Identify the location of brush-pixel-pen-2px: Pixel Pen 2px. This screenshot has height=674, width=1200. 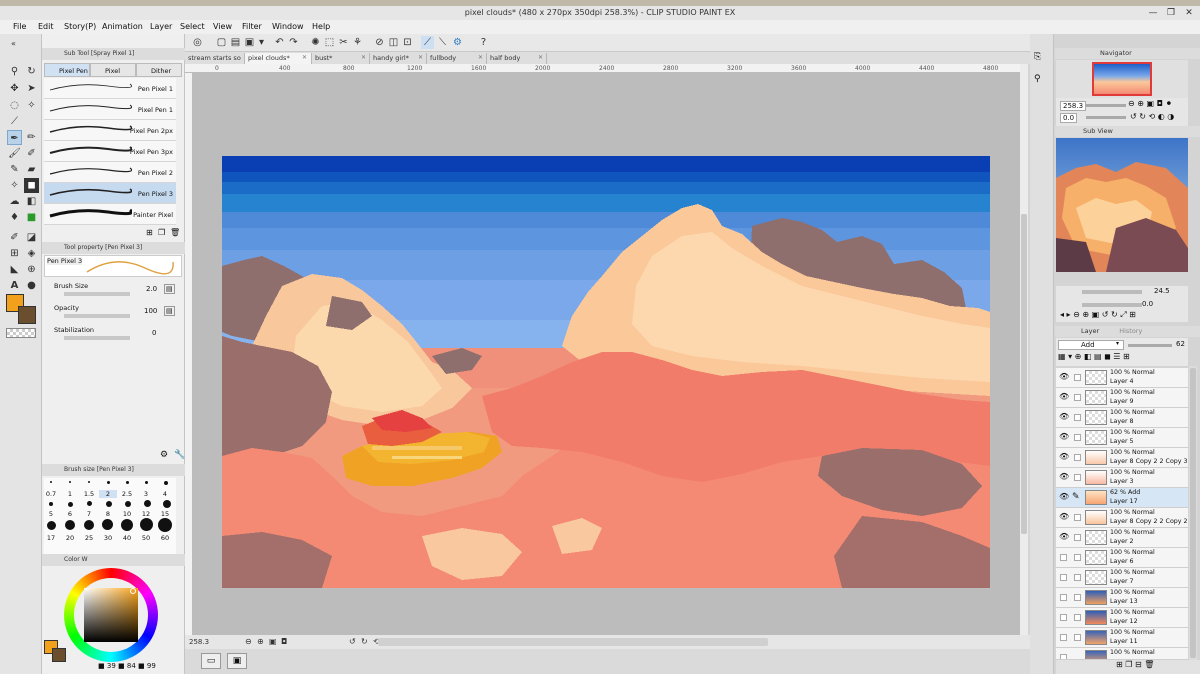
(110, 130).